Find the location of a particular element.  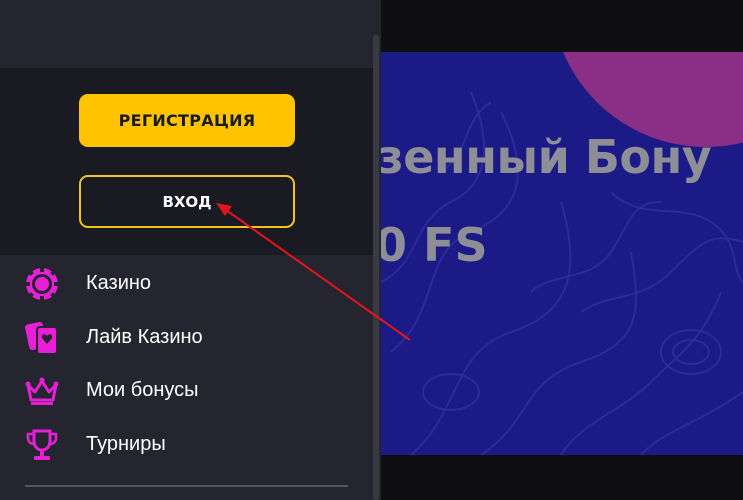

sidebar-item-live-casino: Лайв Казино is located at coordinates (180, 337).